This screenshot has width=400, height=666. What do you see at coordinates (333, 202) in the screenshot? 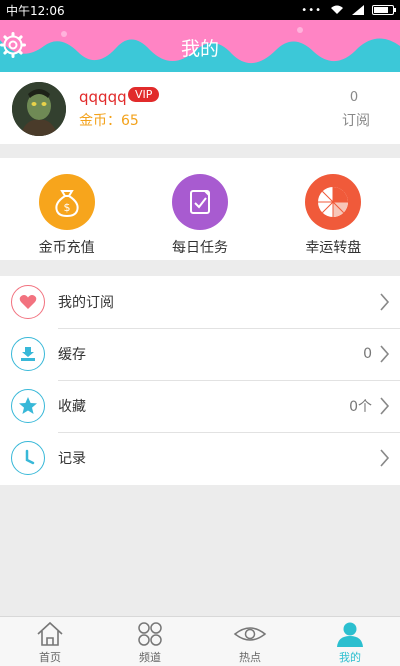
I see `lucky-wheel-icon` at bounding box center [333, 202].